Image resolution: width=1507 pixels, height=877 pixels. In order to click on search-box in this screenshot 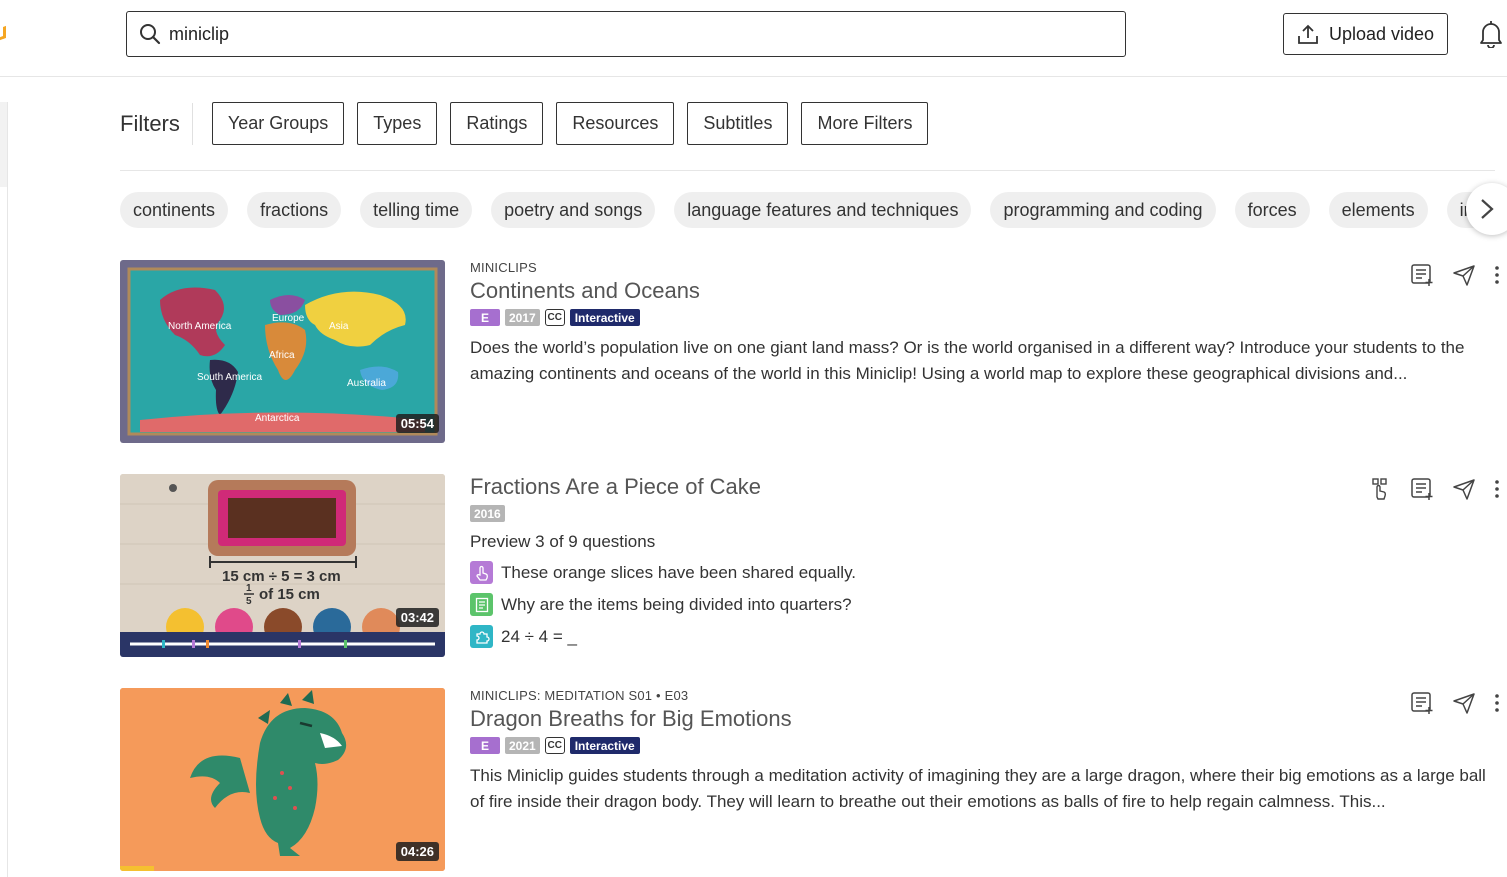, I will do `click(626, 34)`.